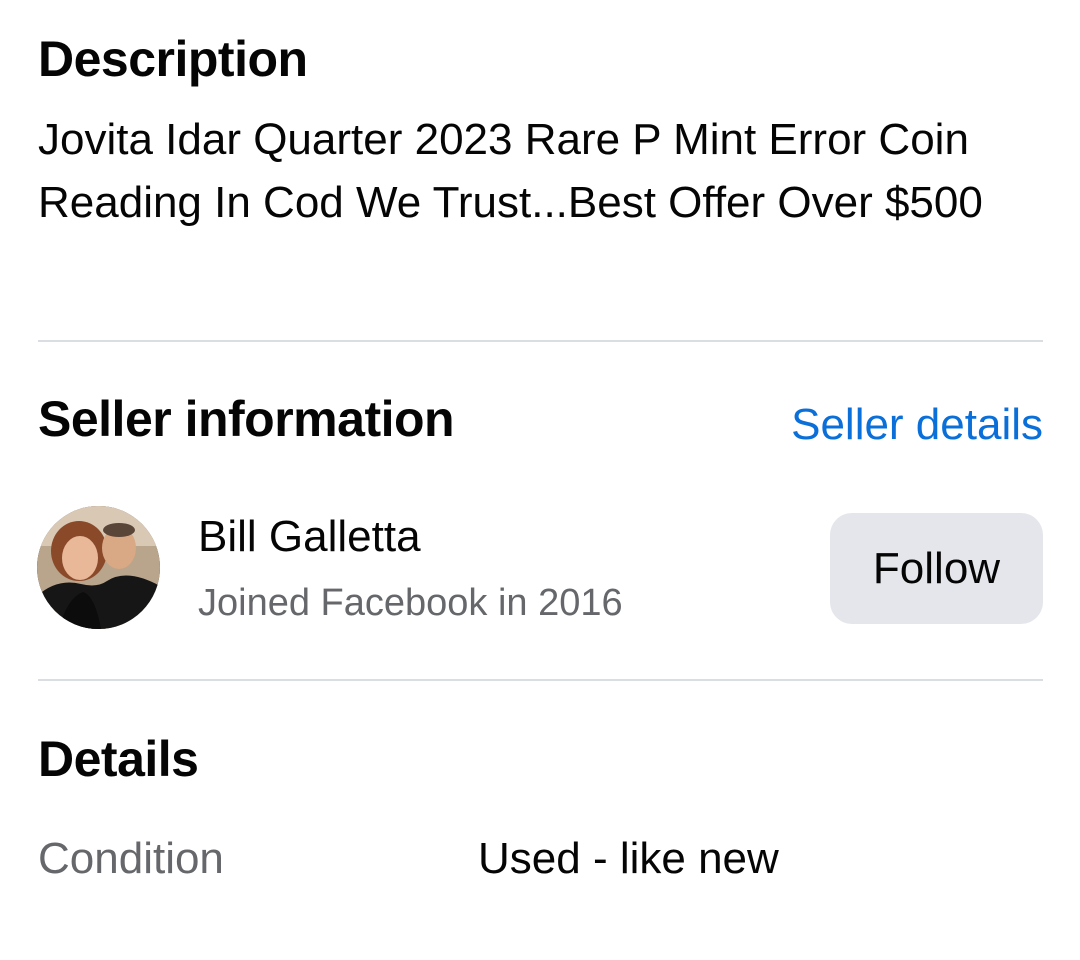 The width and height of the screenshot is (1080, 960). I want to click on condition-value: Used - like new, so click(628, 858).